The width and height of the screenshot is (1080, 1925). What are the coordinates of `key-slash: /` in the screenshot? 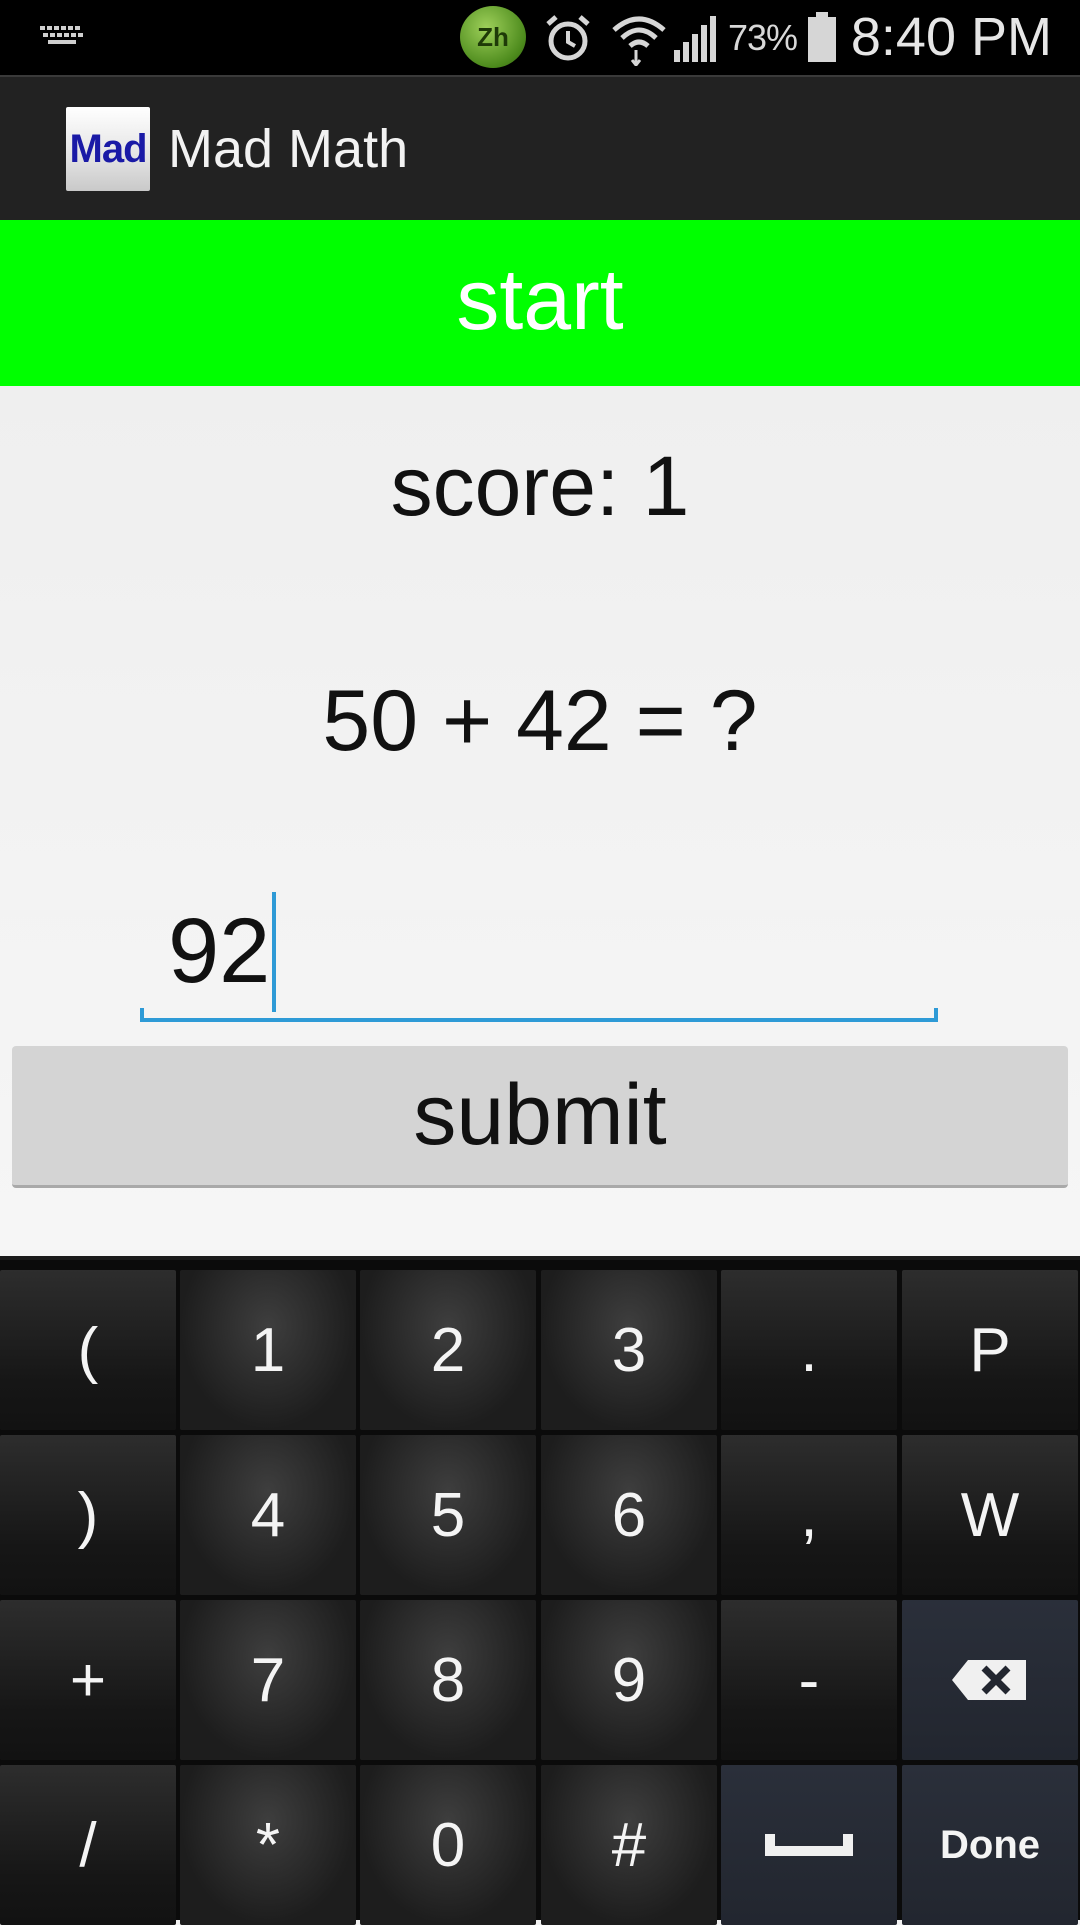 It's located at (88, 1845).